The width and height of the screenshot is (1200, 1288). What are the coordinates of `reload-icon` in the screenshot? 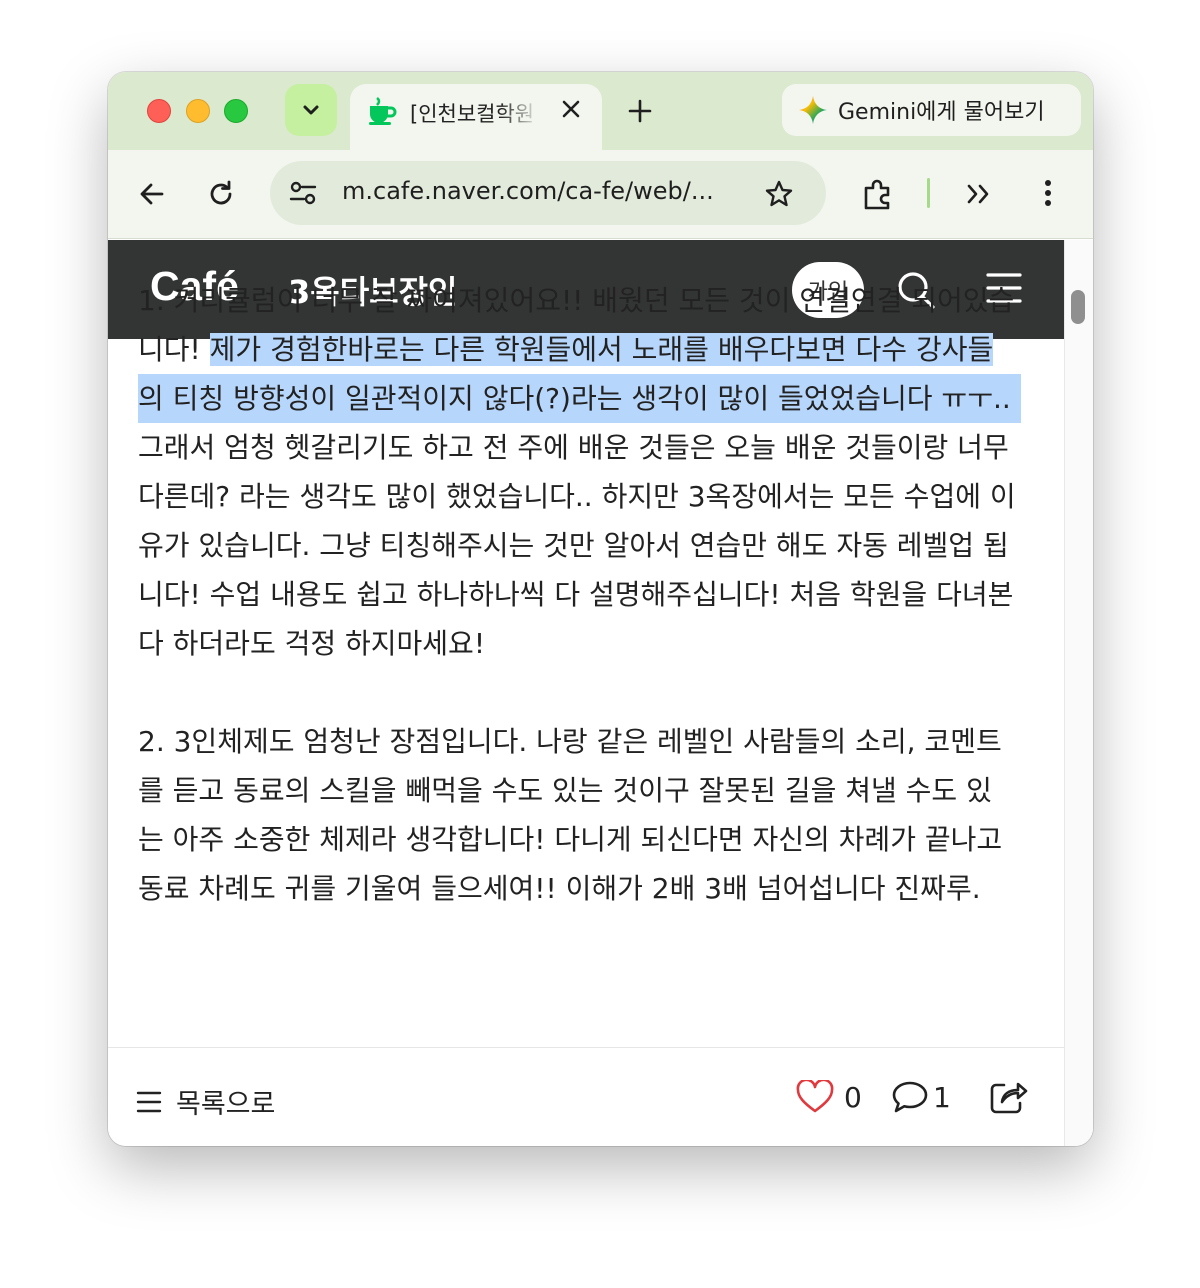 It's located at (221, 194).